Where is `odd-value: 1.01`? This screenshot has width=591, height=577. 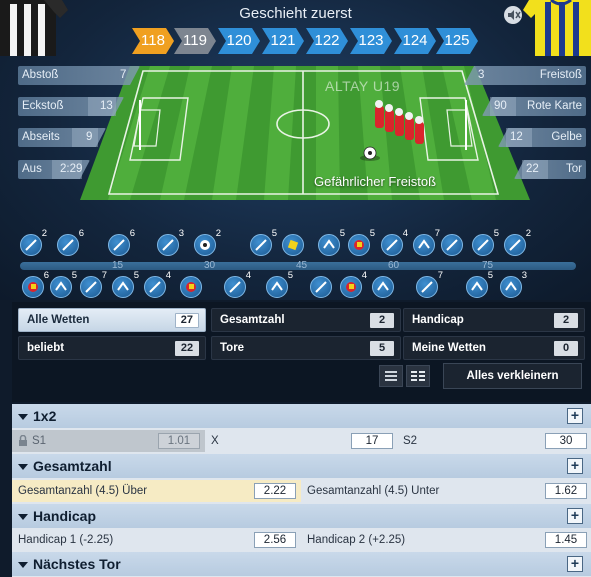
odd-value: 1.01 is located at coordinates (179, 441).